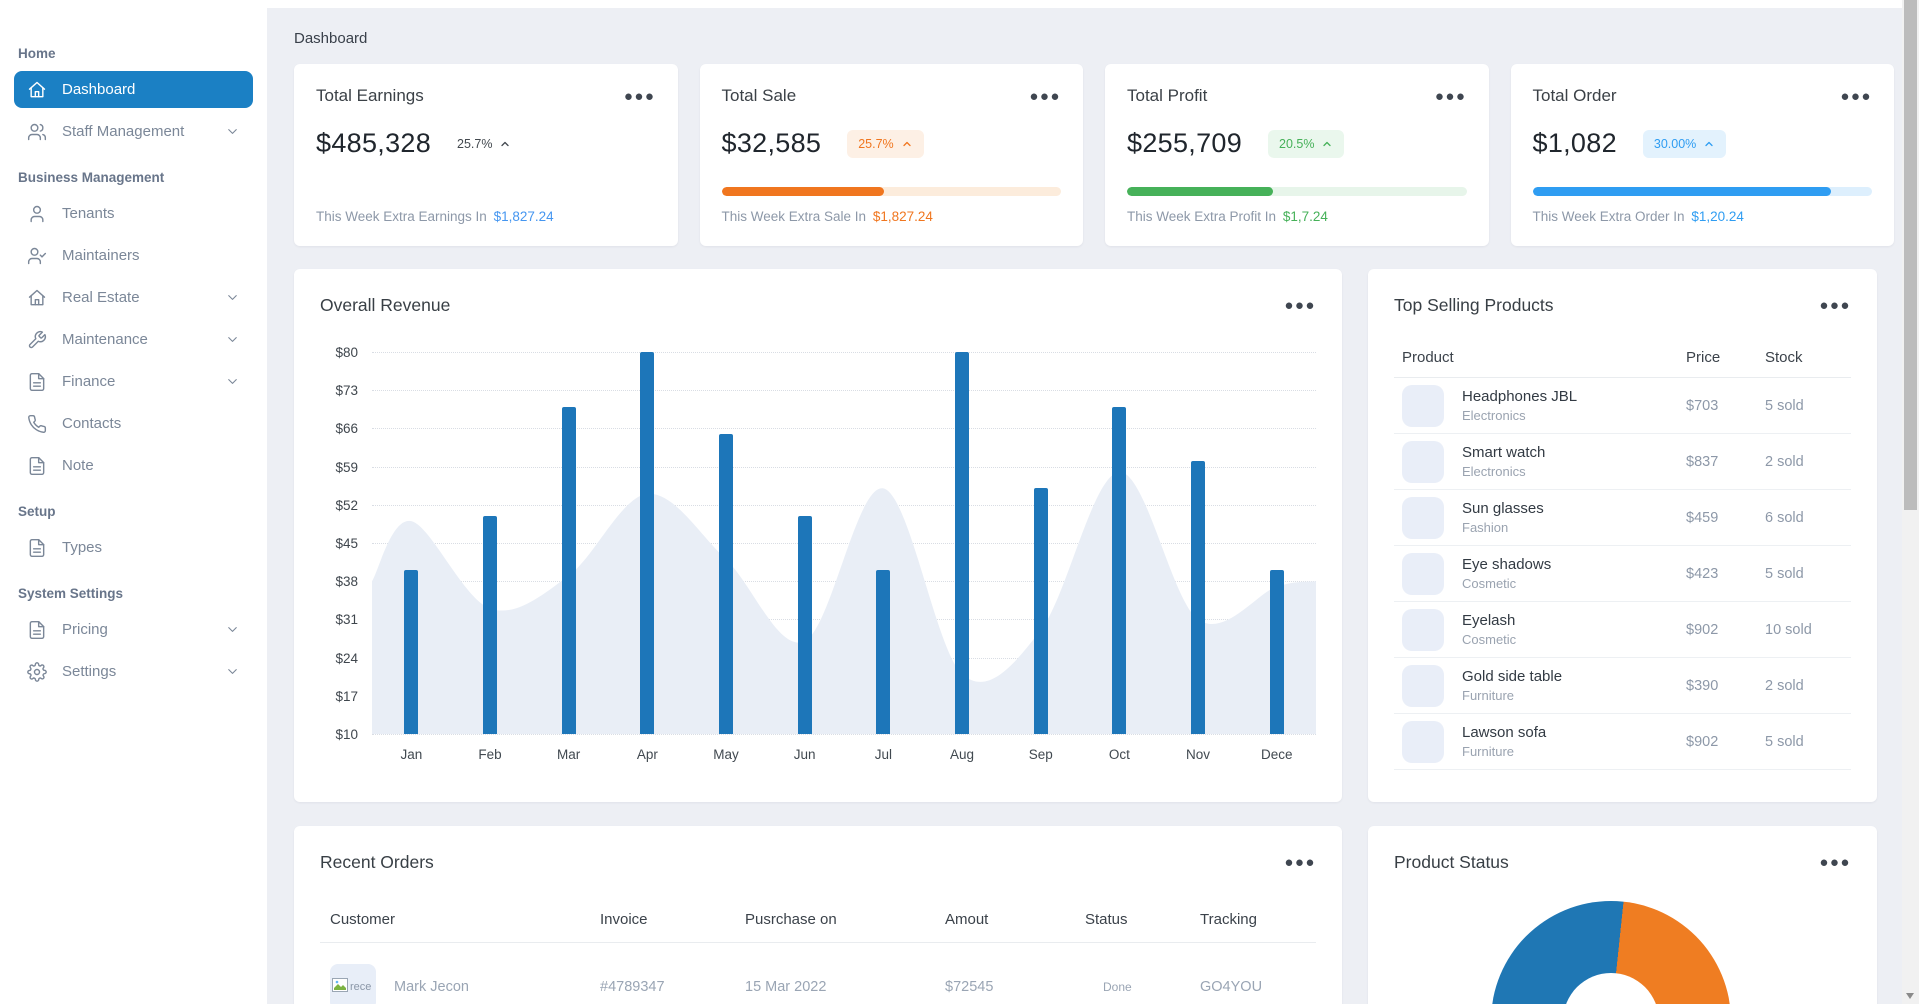 This screenshot has height=1004, width=1919. I want to click on column-header-invoice: Invoice, so click(624, 919).